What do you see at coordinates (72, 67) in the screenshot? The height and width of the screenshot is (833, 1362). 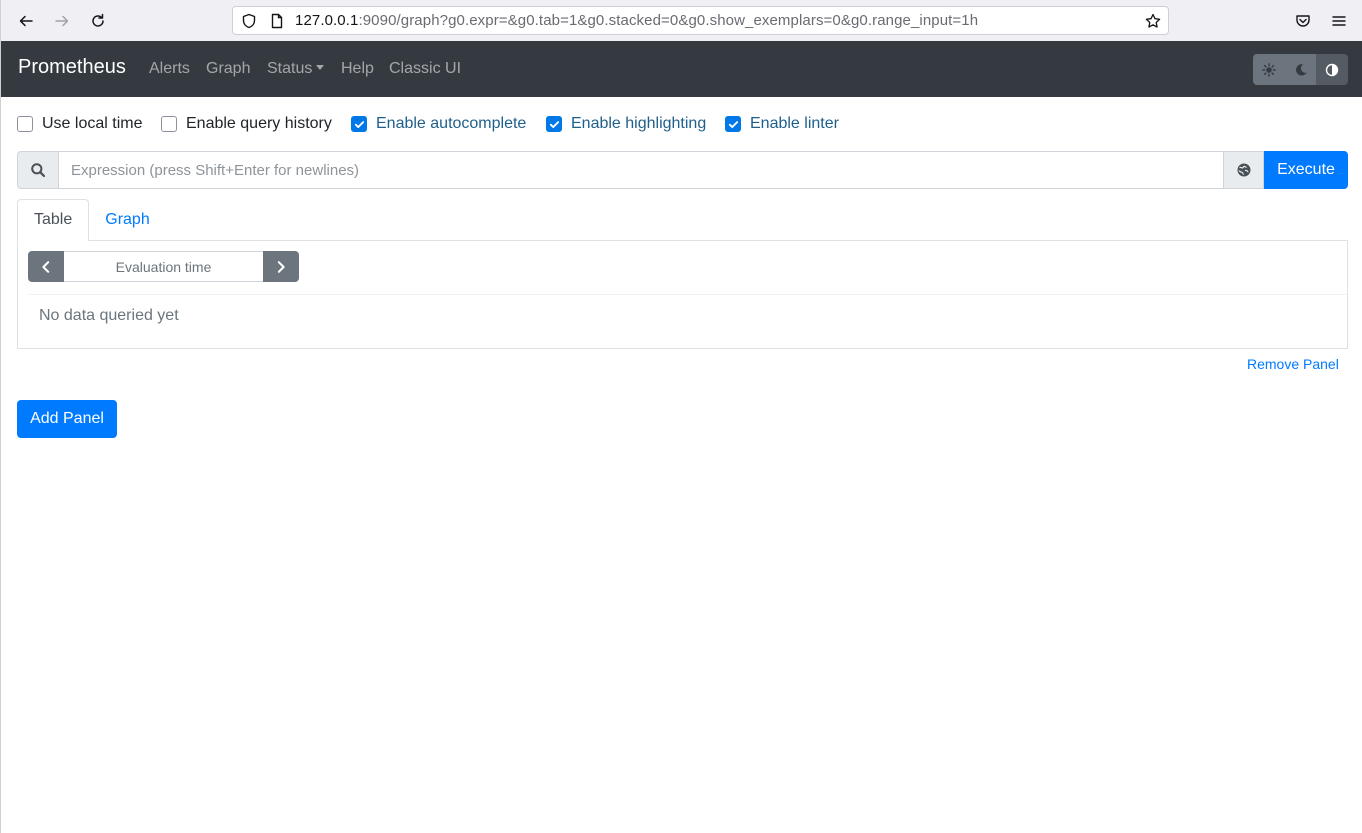 I see `brand-logo-text: Prometheus` at bounding box center [72, 67].